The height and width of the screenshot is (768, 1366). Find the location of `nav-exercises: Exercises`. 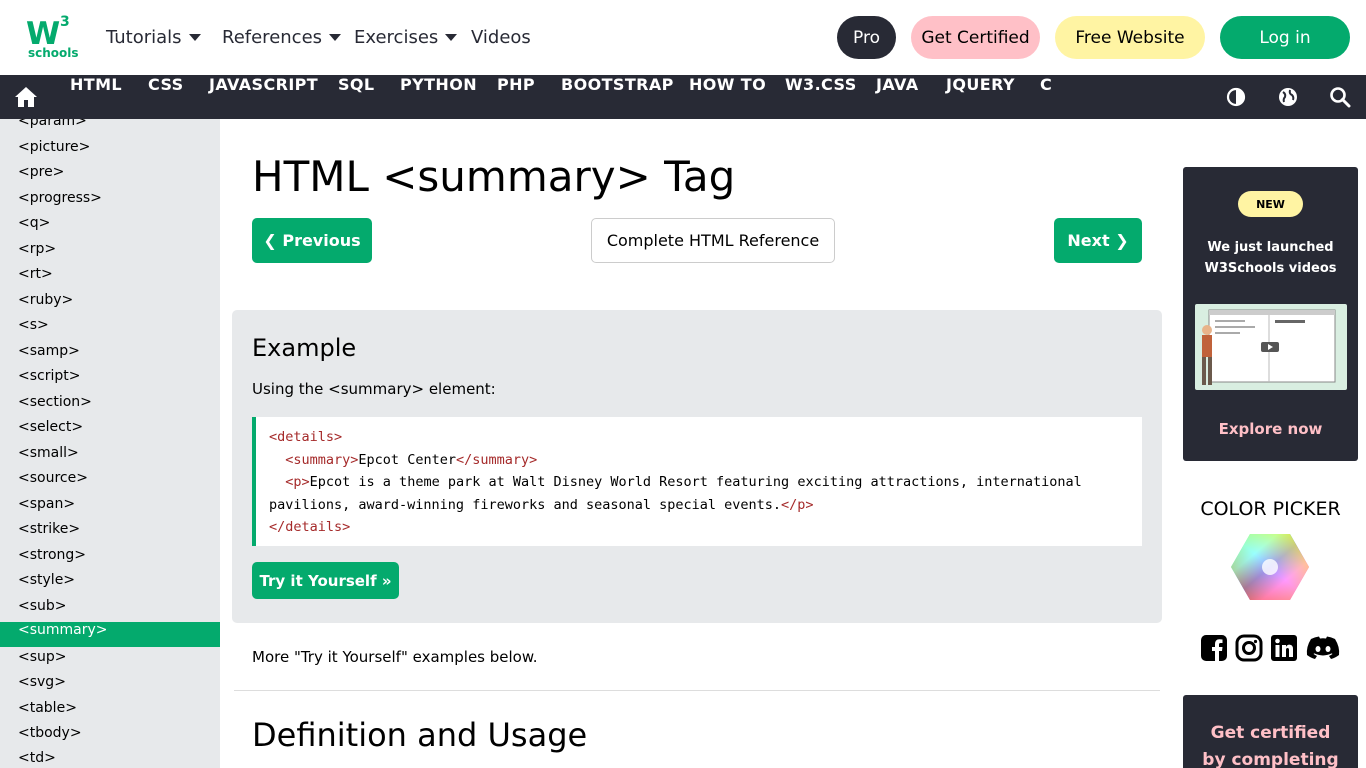

nav-exercises: Exercises is located at coordinates (406, 37).